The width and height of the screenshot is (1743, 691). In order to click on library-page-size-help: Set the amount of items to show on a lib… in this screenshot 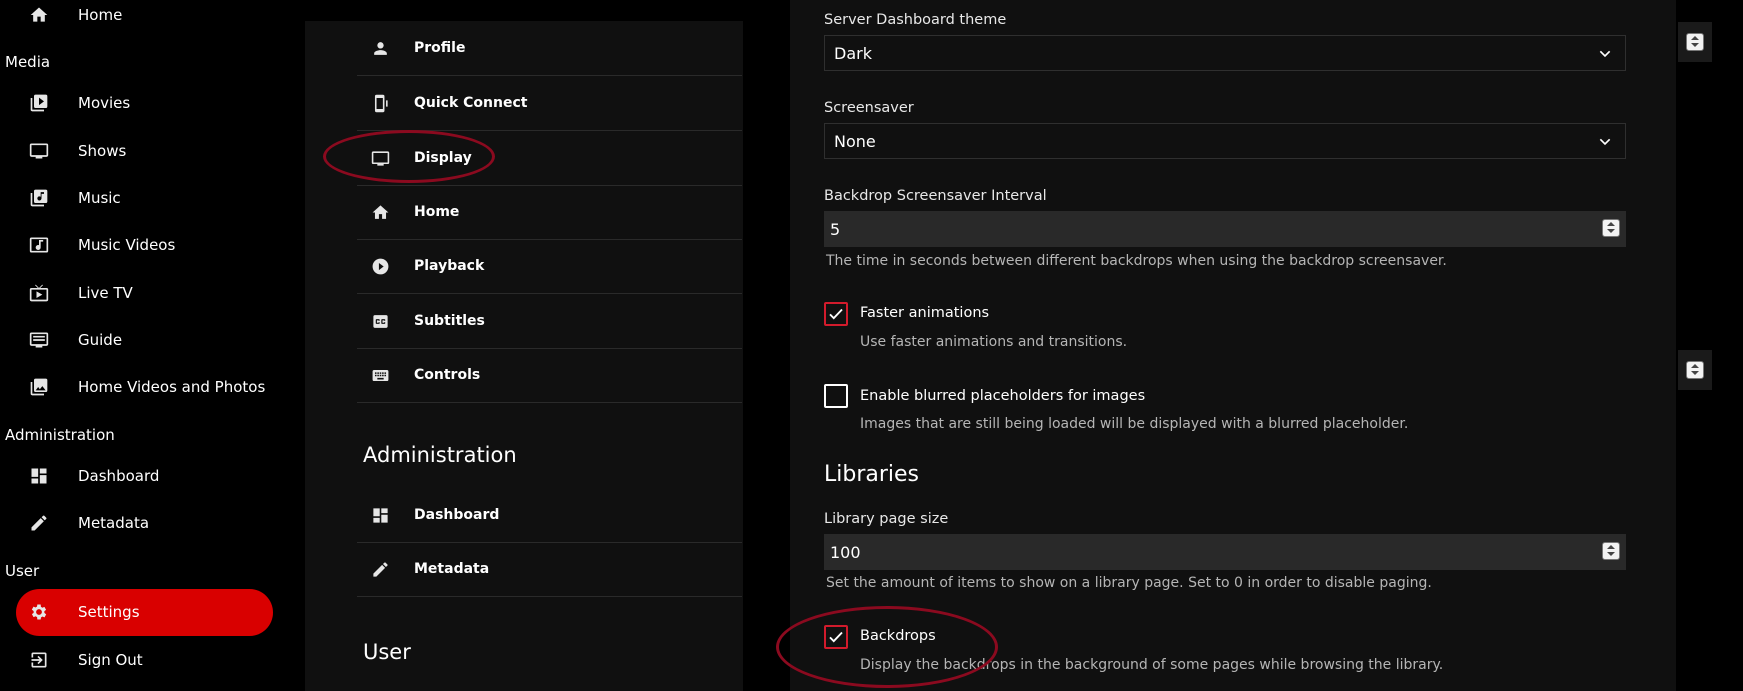, I will do `click(1129, 583)`.